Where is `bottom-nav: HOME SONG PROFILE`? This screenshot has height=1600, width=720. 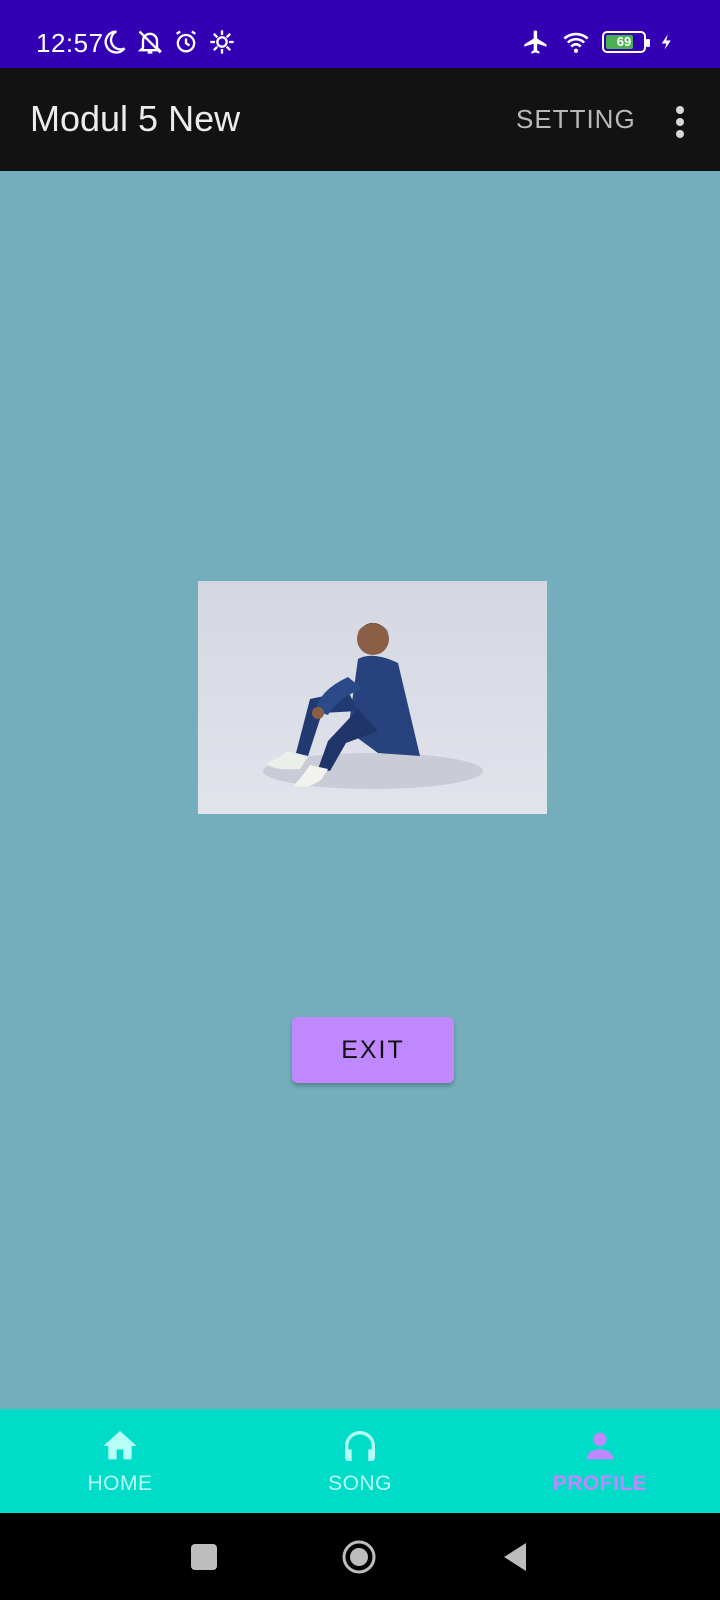
bottom-nav: HOME SONG PROFILE is located at coordinates (360, 1461).